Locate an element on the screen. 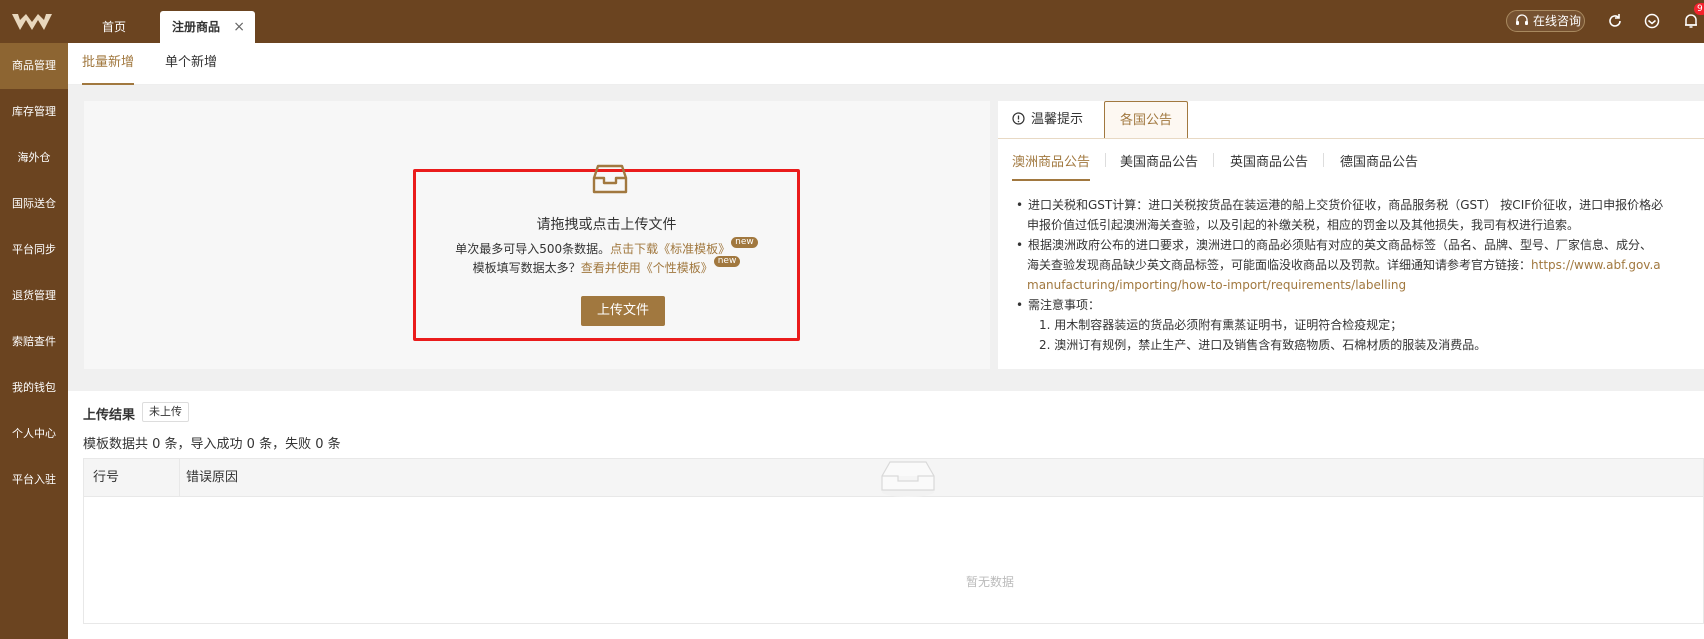  tab-register-product: 注册商品 × is located at coordinates (207, 27).